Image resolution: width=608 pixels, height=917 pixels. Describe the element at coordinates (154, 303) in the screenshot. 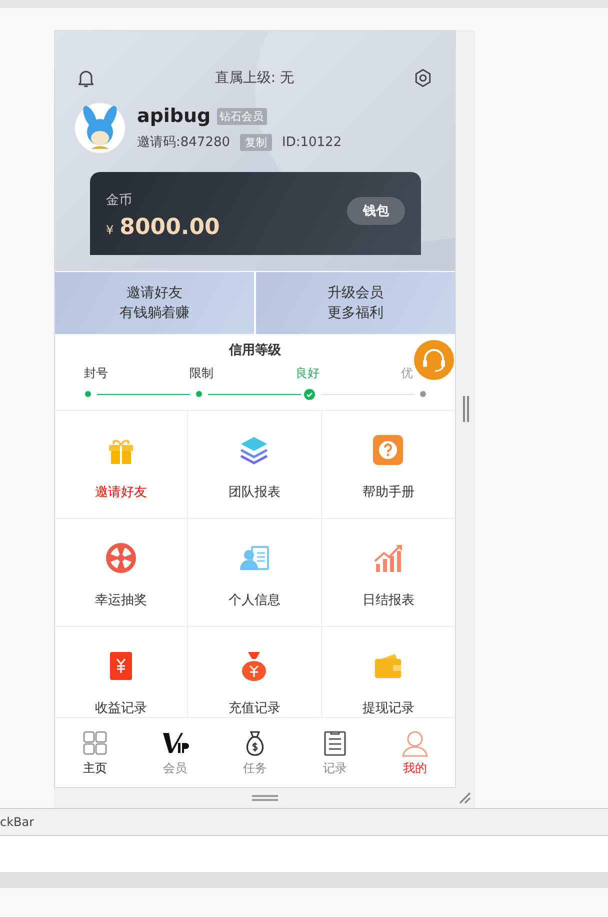

I see `promo-banner: 邀请好友 有钱躺着赚` at that location.